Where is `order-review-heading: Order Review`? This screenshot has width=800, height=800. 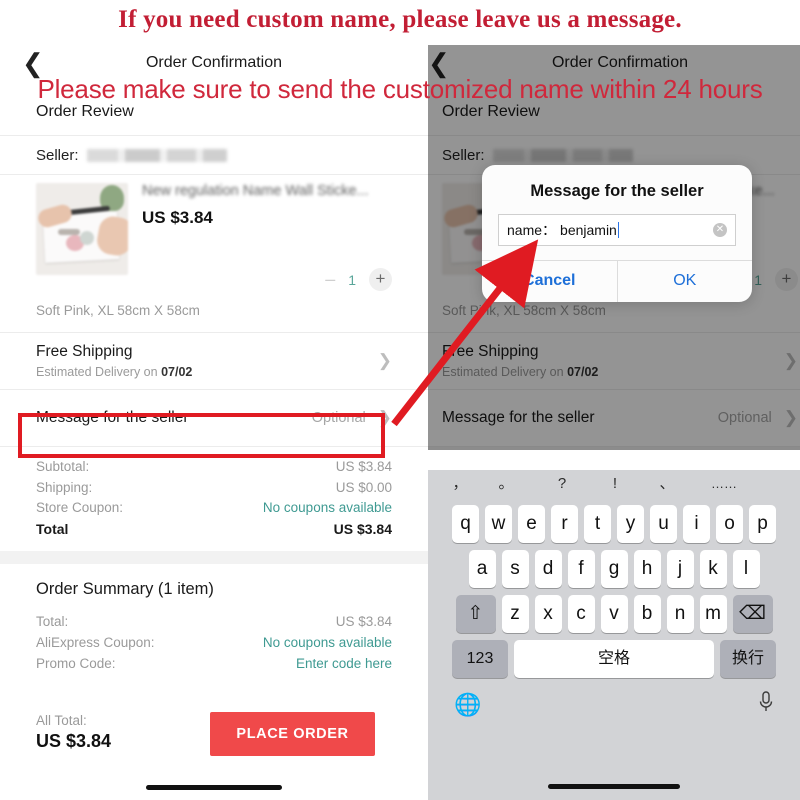 order-review-heading: Order Review is located at coordinates (85, 111).